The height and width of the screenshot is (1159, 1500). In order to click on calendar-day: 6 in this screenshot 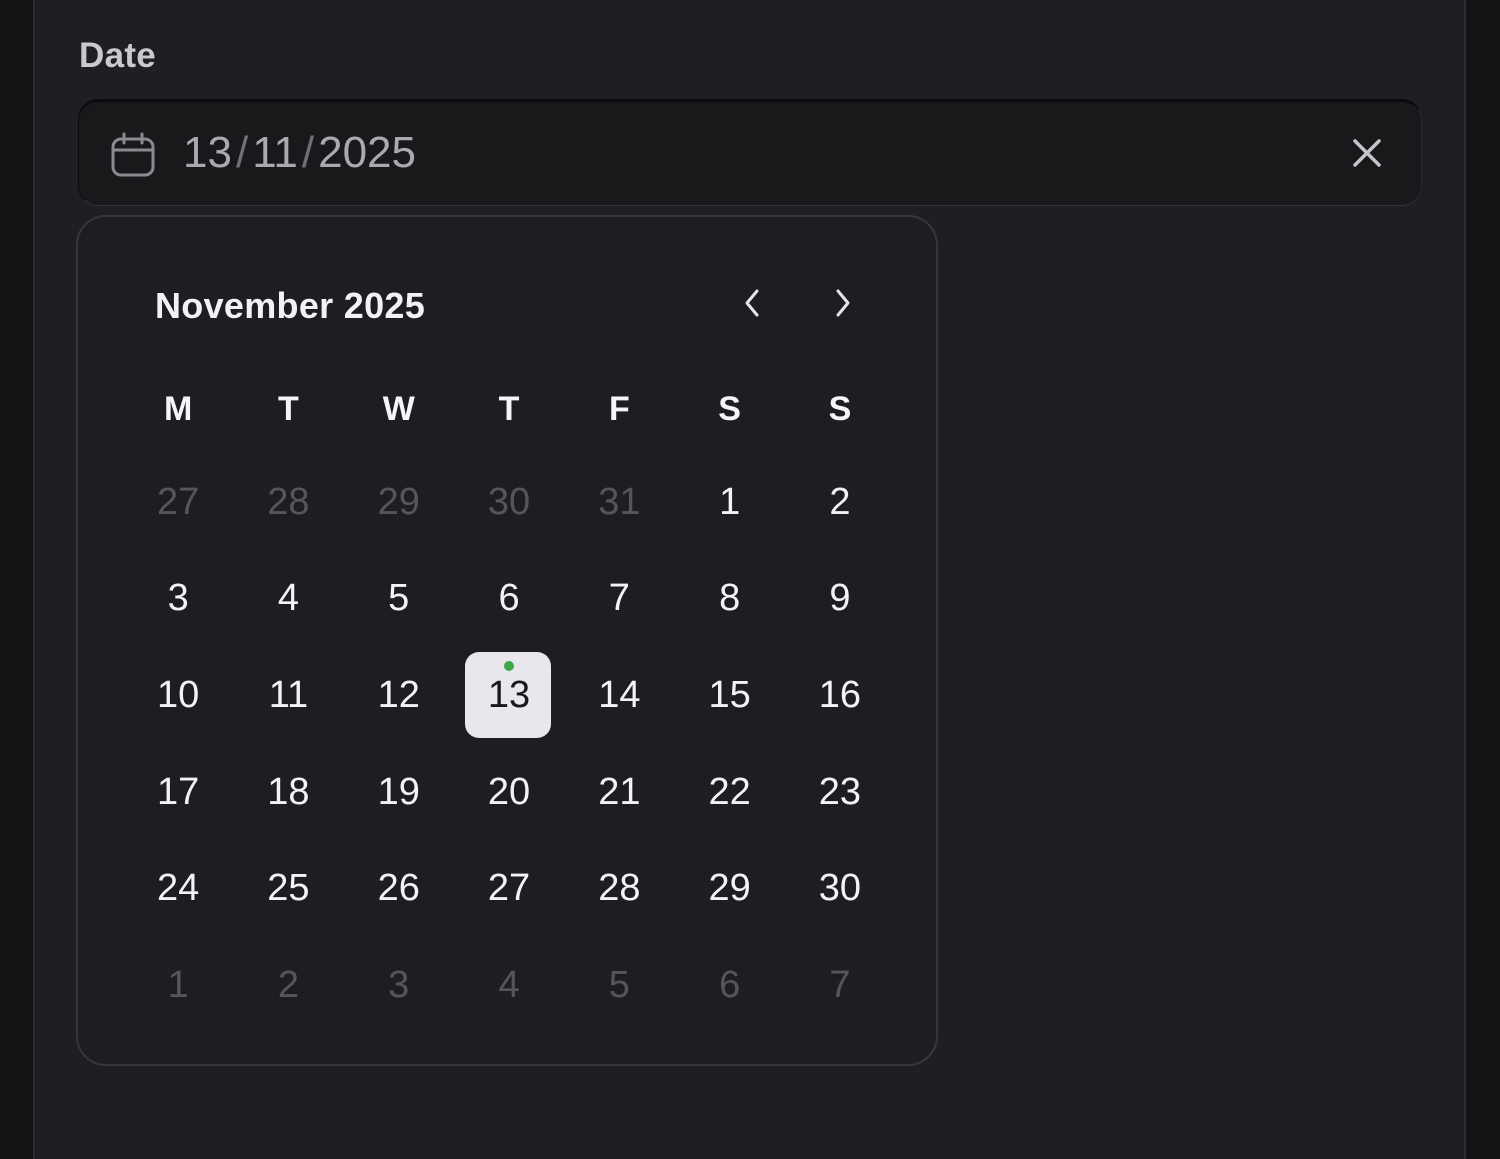, I will do `click(509, 599)`.